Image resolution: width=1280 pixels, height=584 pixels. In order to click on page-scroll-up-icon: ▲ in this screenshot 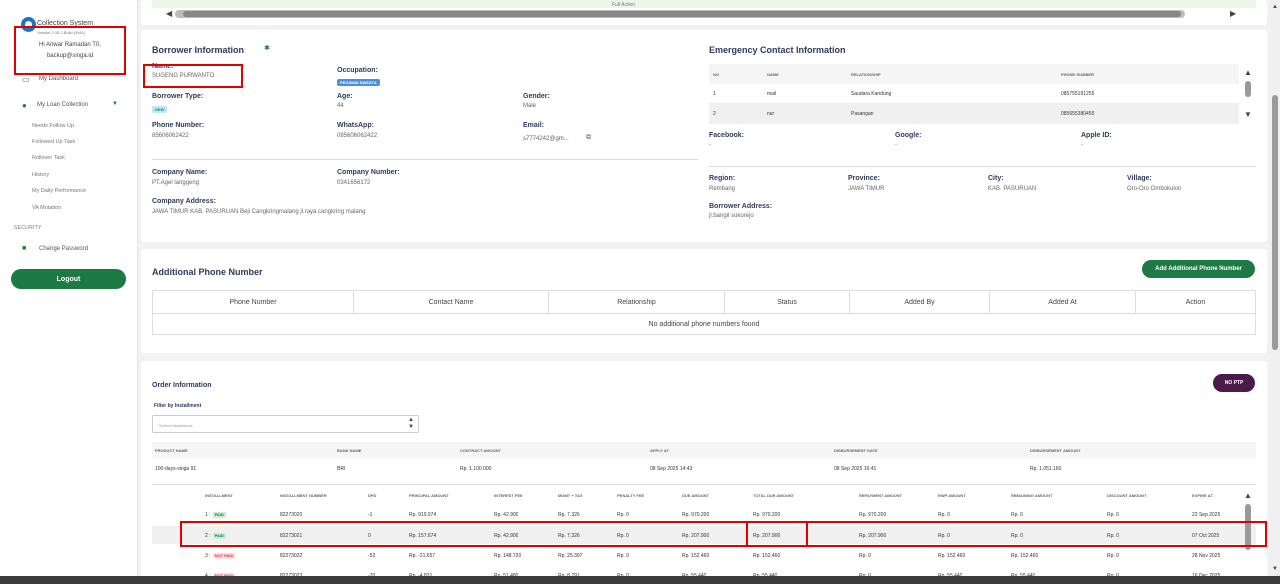, I will do `click(1275, 7)`.